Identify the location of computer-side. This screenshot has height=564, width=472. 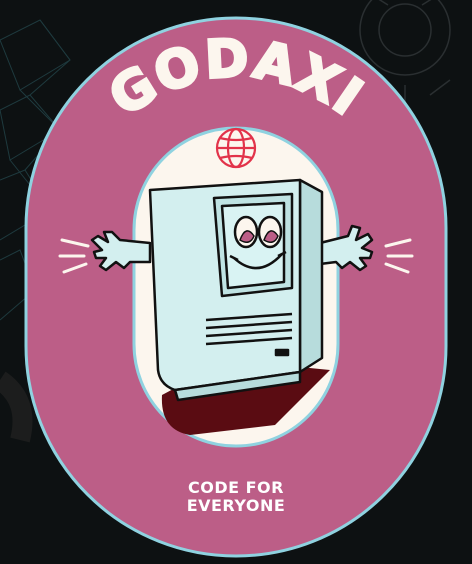
(311, 276).